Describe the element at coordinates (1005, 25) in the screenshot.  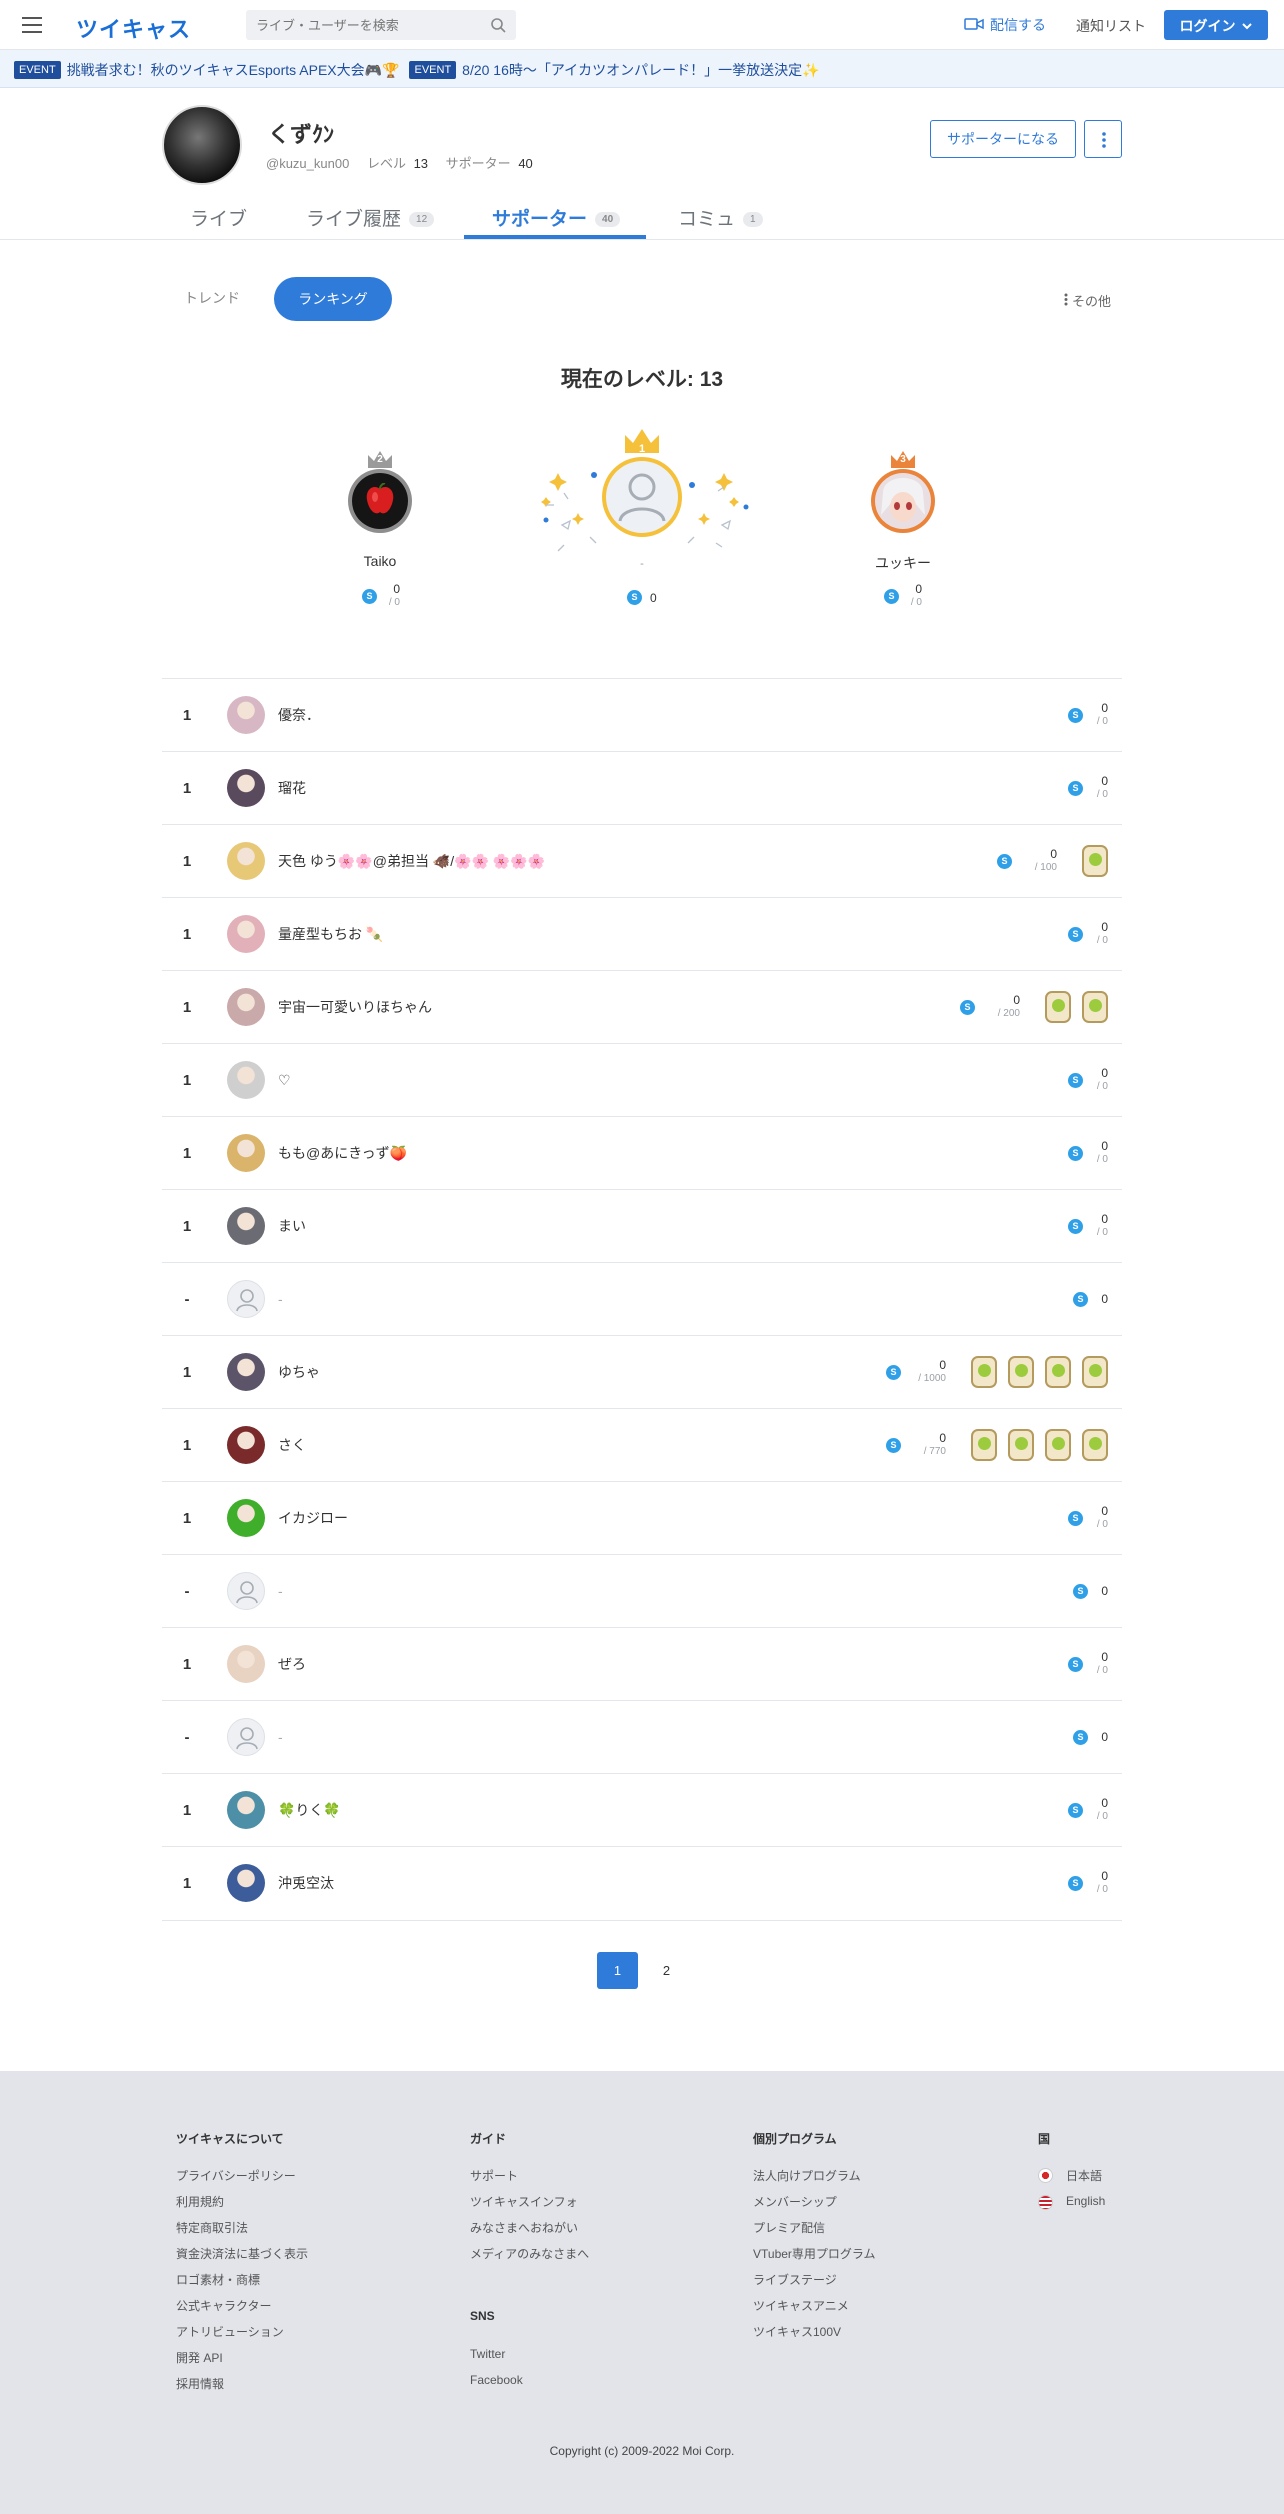
I see `broadcast-button: 配信する` at that location.